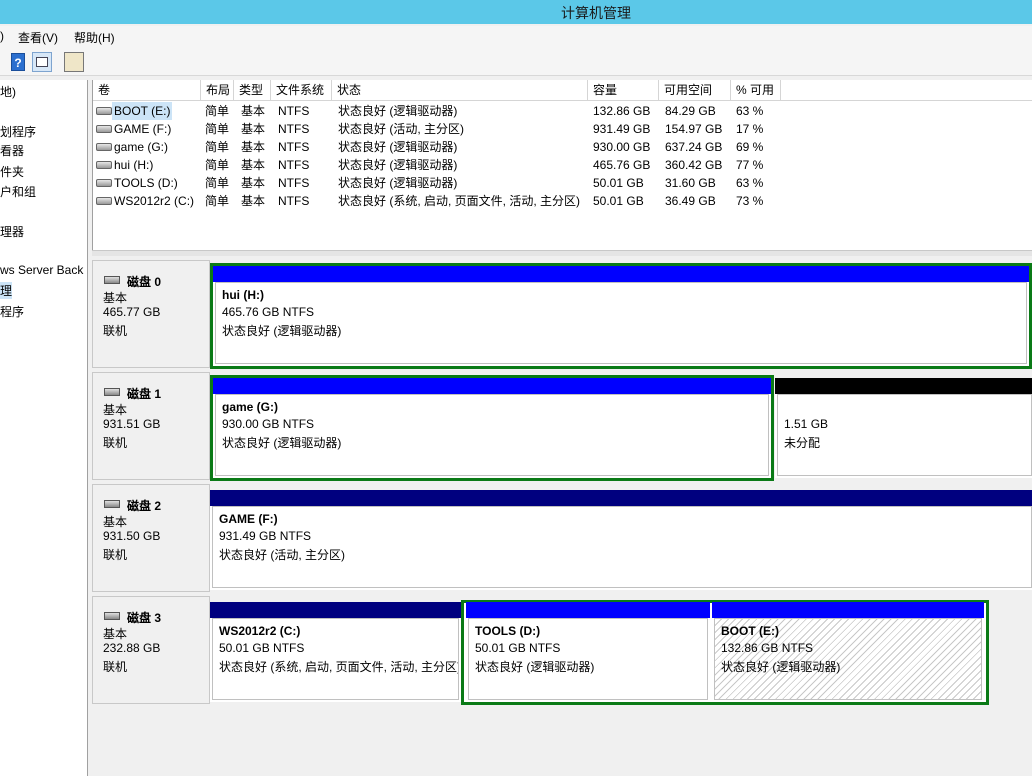  Describe the element at coordinates (767, 648) in the screenshot. I see `partition-size: 132.86 GB NTFS` at that location.